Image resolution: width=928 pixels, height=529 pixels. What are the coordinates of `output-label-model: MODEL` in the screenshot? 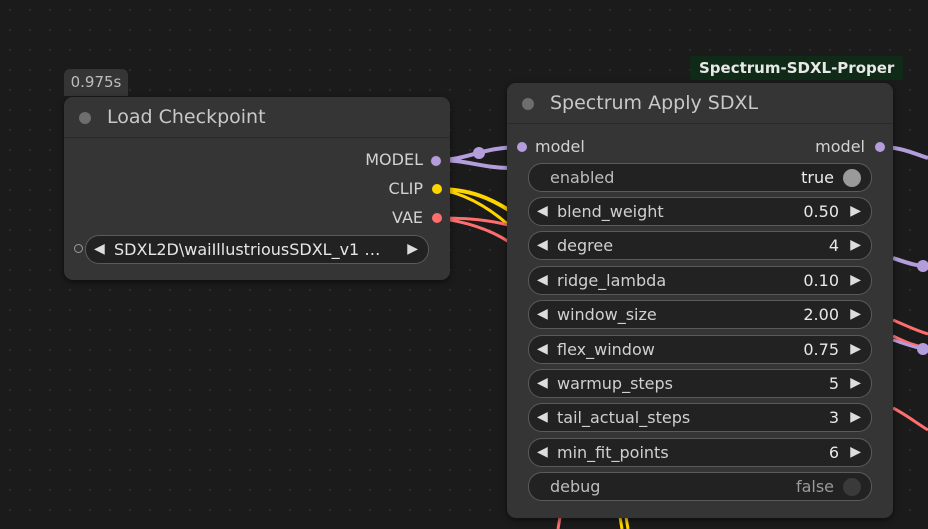 It's located at (394, 159).